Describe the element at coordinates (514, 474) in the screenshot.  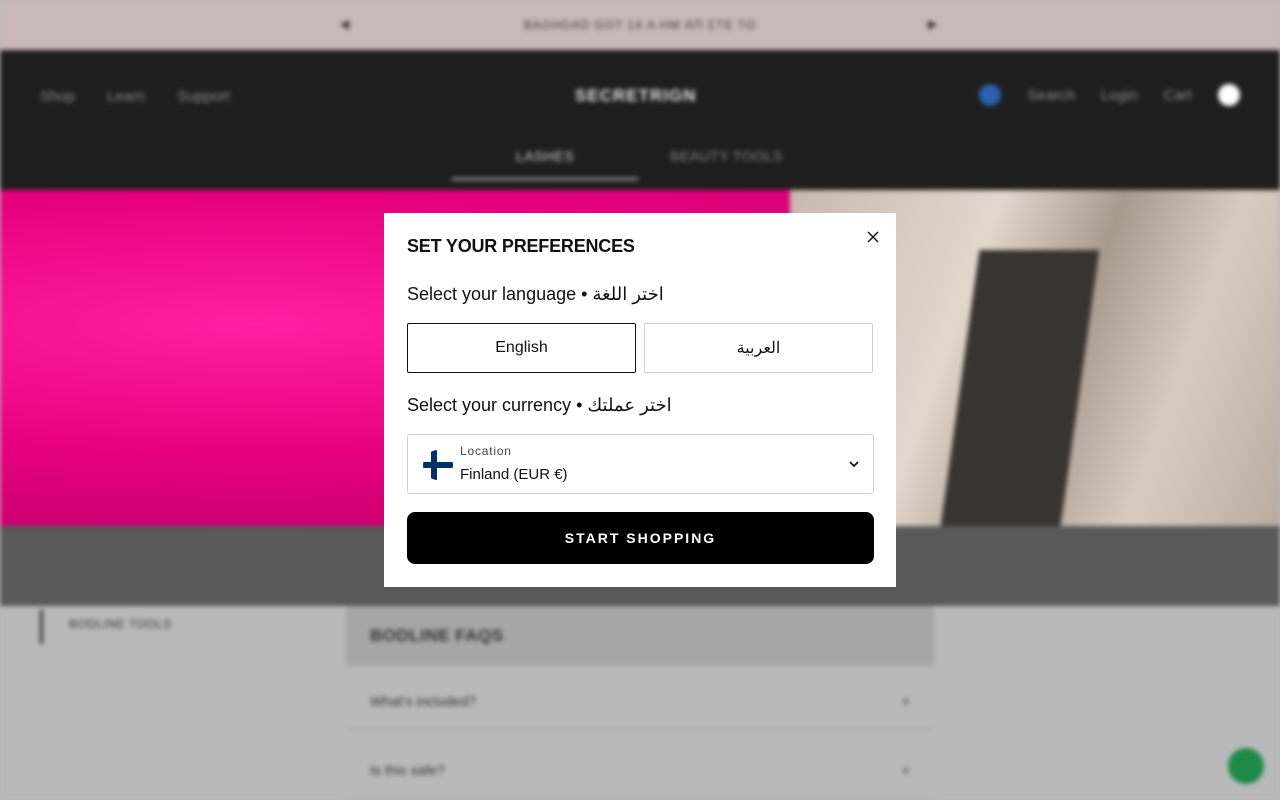
I see `location-value: Finland (EUR €)` at that location.